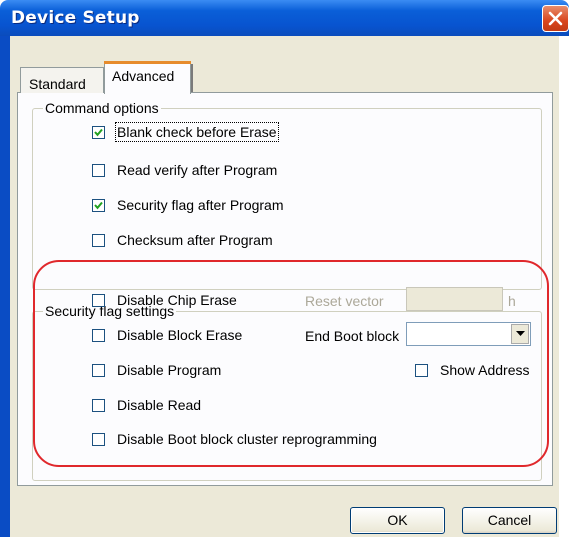  What do you see at coordinates (98, 439) in the screenshot?
I see `disable-boot-block-cluster-reprogramming-checkbox` at bounding box center [98, 439].